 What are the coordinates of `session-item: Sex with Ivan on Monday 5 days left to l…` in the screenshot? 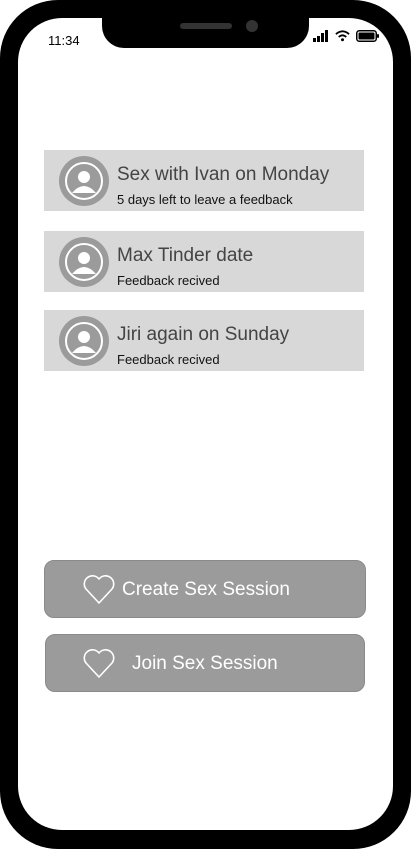 It's located at (204, 180).